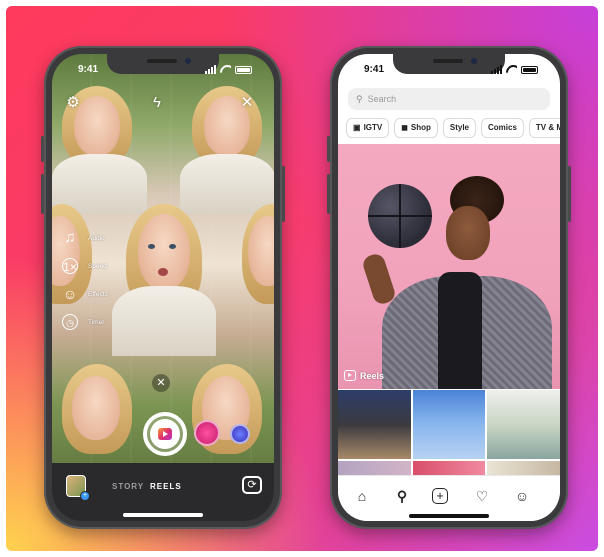  Describe the element at coordinates (547, 127) in the screenshot. I see `chip-label: TV & Movie` at that location.